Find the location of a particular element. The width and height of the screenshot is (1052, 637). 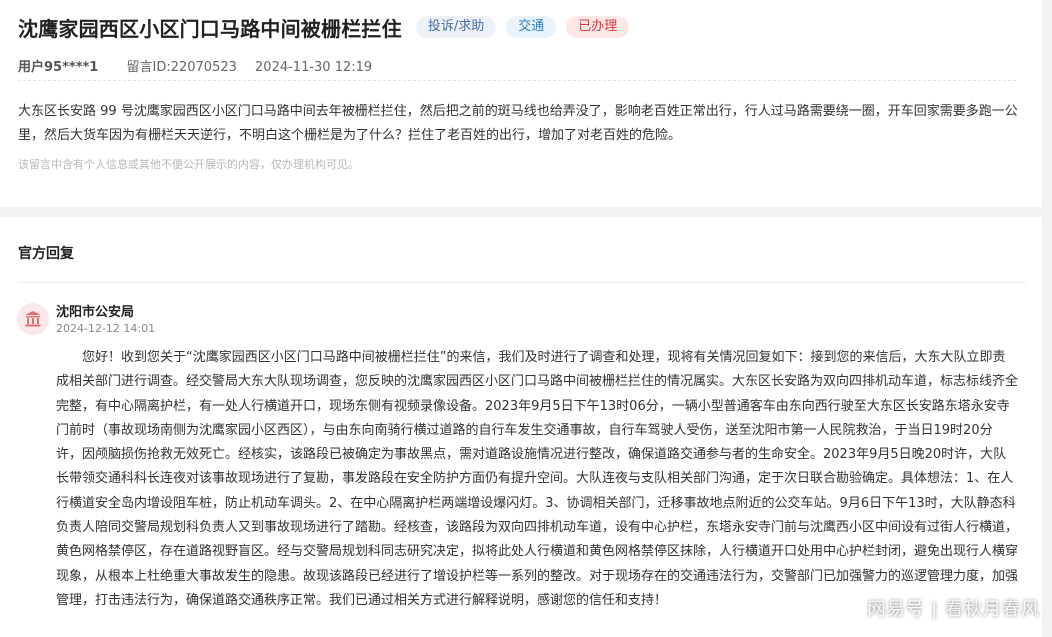

avatar is located at coordinates (33, 319).